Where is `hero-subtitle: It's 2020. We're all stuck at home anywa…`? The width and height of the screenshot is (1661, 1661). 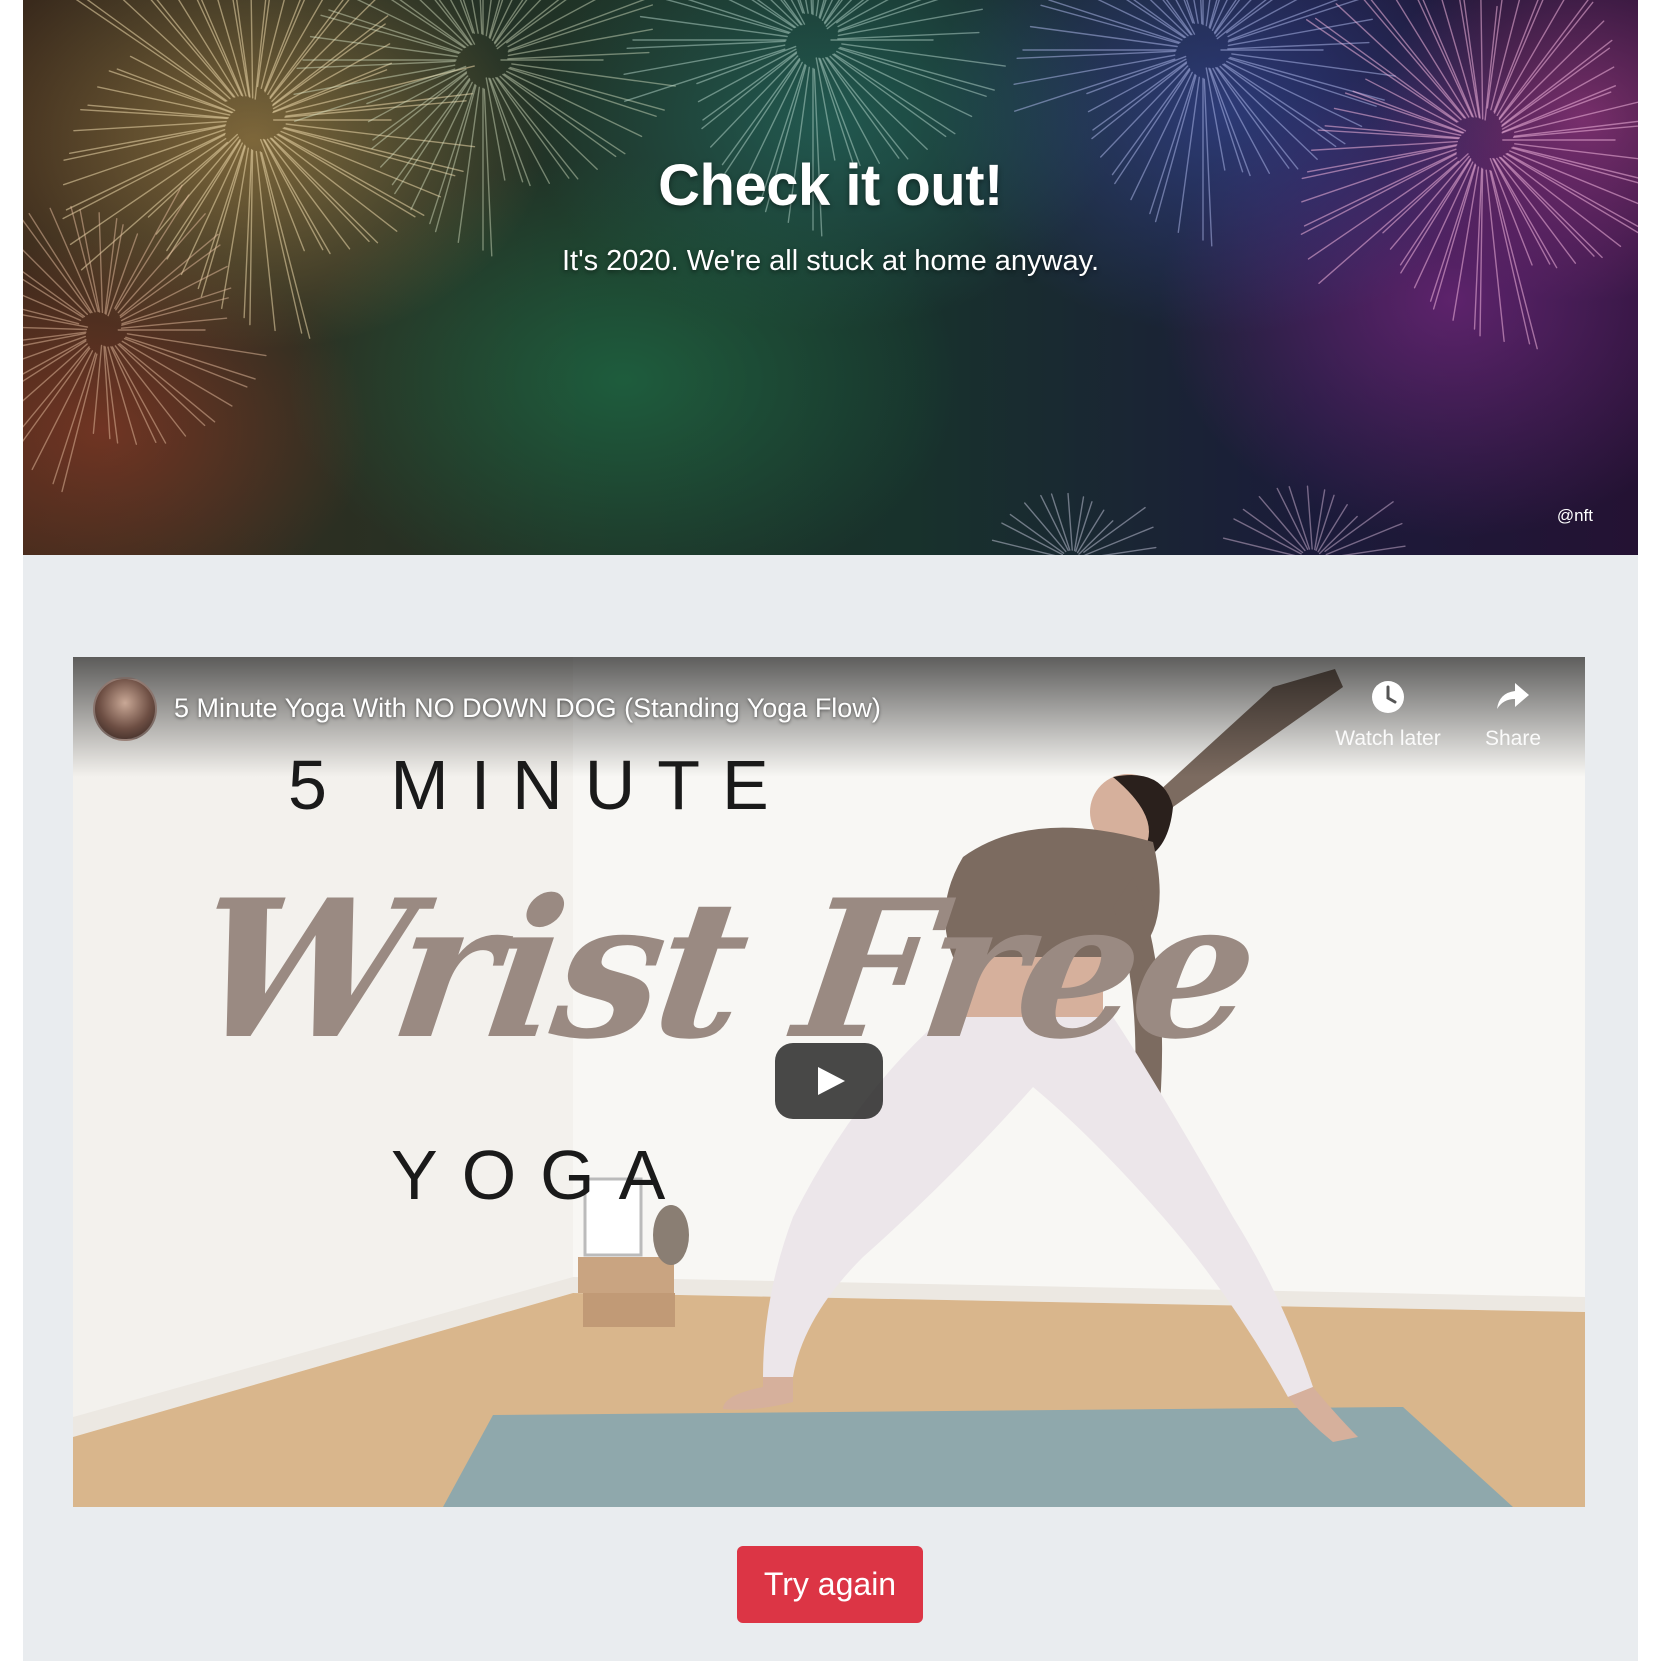
hero-subtitle: It's 2020. We're all stuck at home anywa… is located at coordinates (830, 261).